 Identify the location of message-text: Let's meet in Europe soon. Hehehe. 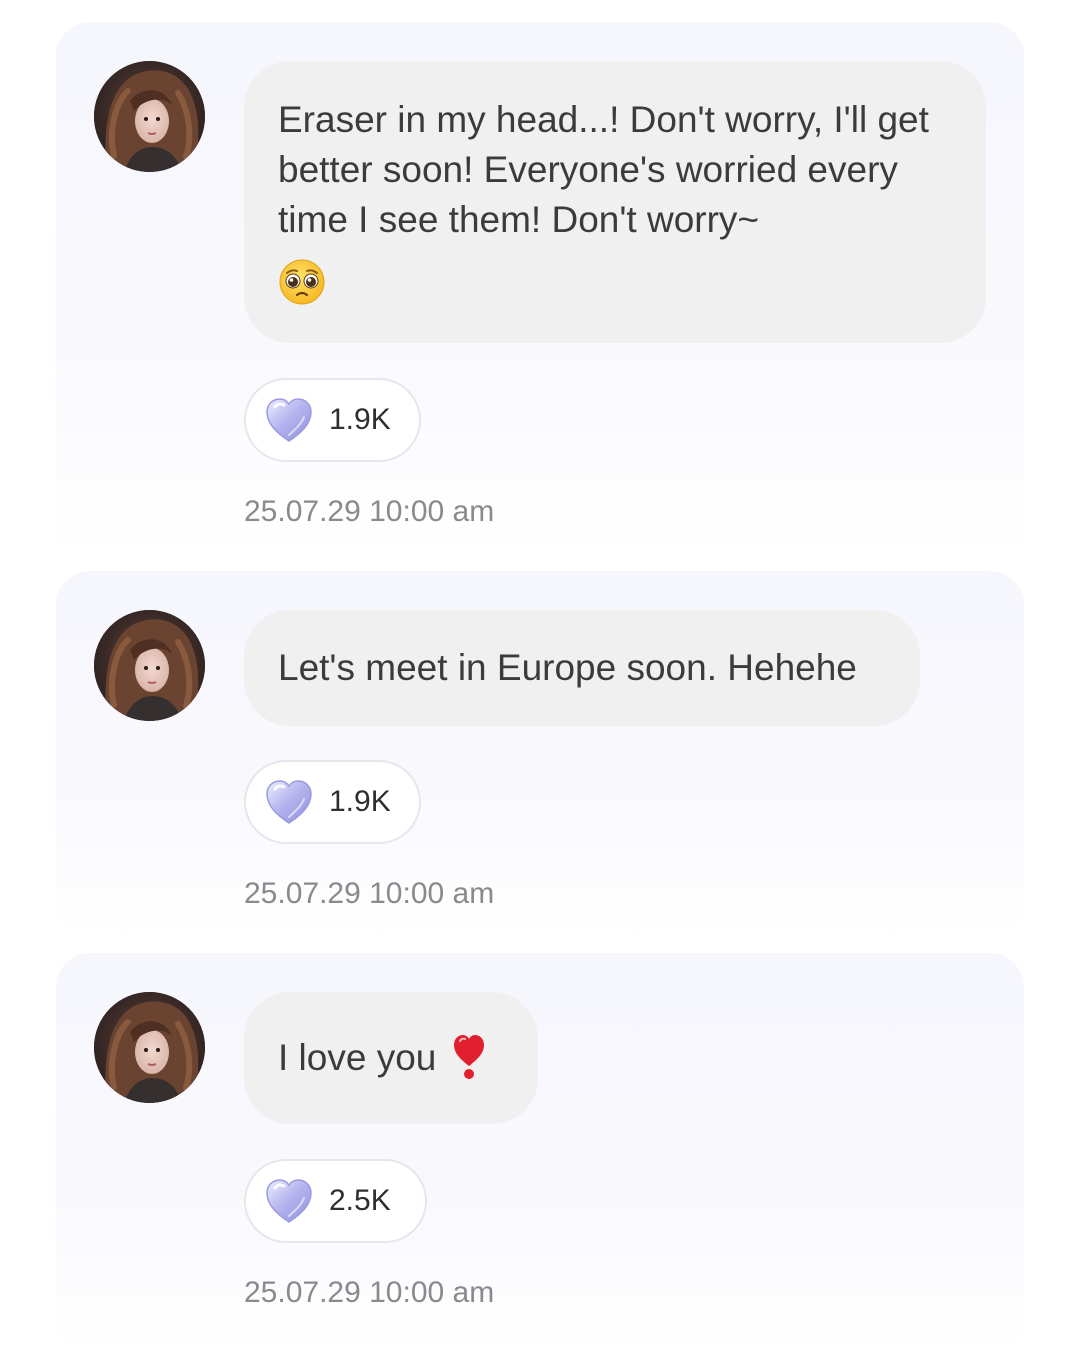
(567, 667).